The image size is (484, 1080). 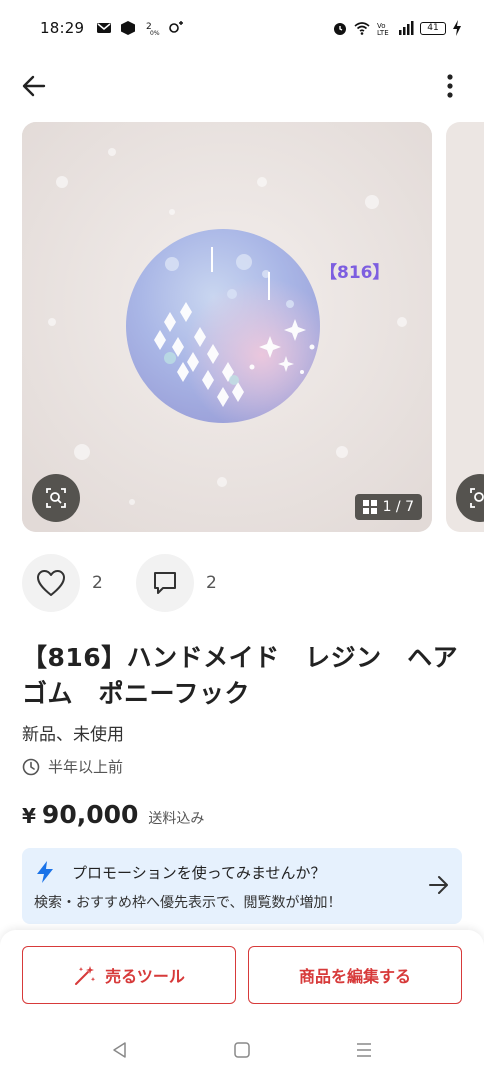 I want to click on svg-text: LTE, so click(x=383, y=32).